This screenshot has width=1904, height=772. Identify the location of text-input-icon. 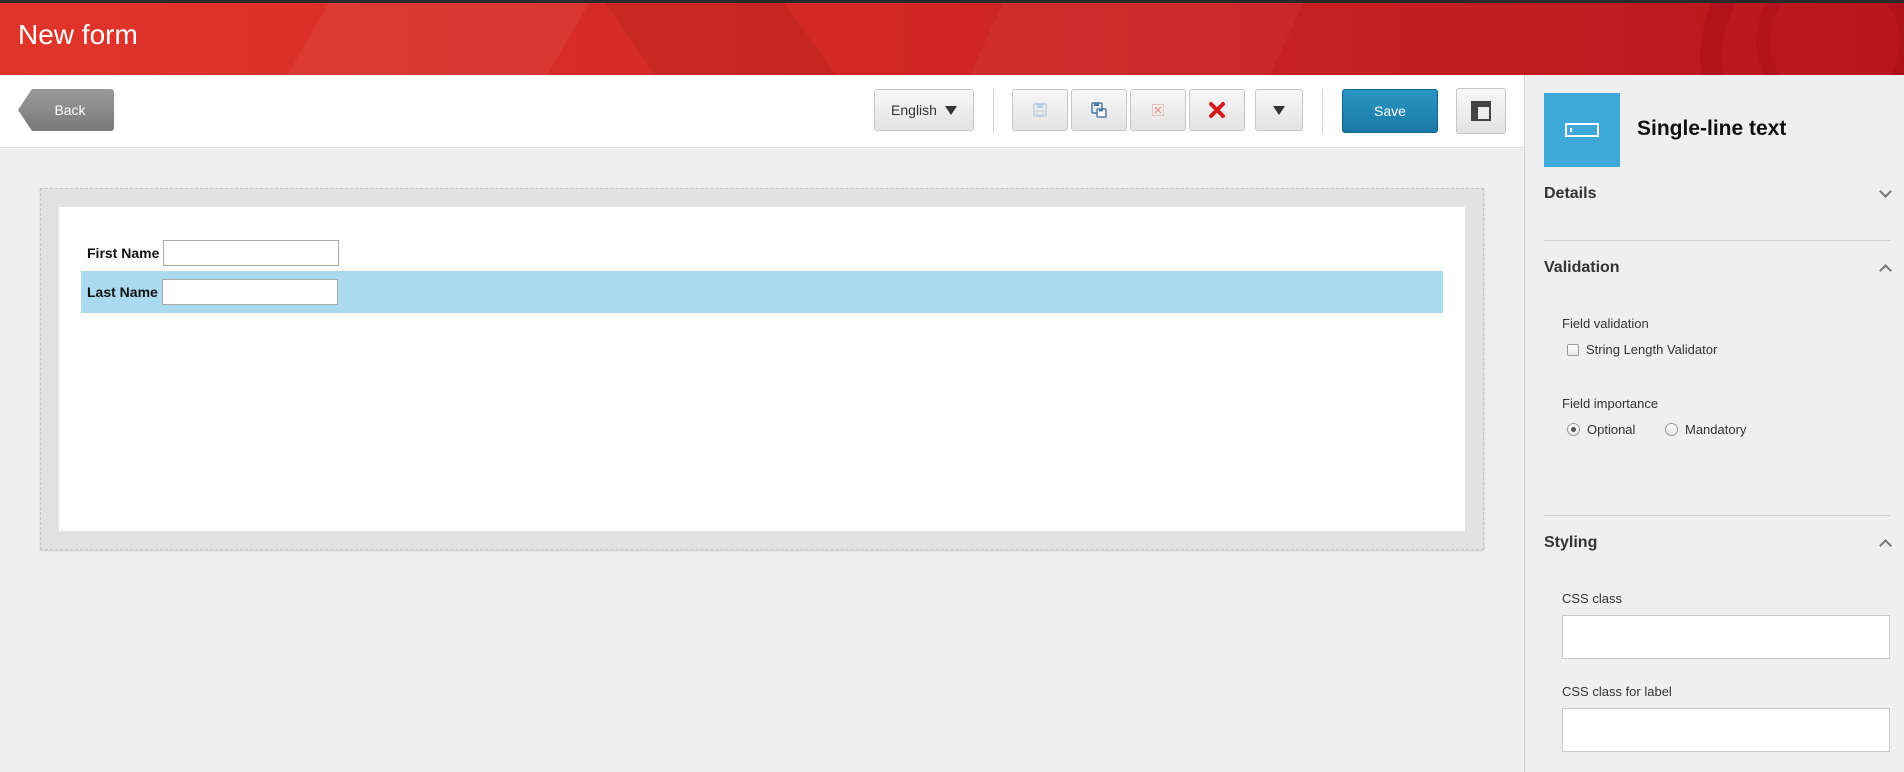
(1582, 130).